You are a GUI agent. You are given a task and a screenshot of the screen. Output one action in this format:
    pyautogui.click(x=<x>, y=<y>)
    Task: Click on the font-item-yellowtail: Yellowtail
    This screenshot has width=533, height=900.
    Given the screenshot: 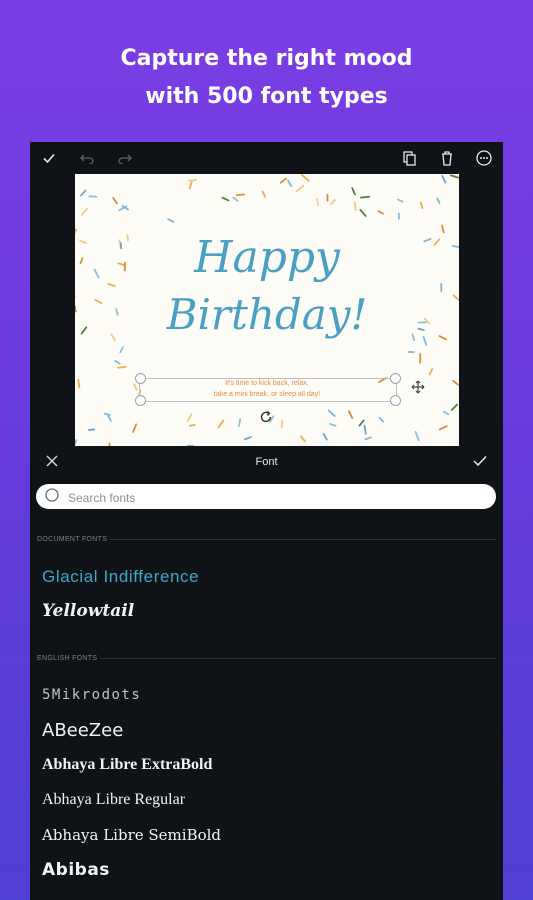 What is the action you would take?
    pyautogui.click(x=88, y=611)
    